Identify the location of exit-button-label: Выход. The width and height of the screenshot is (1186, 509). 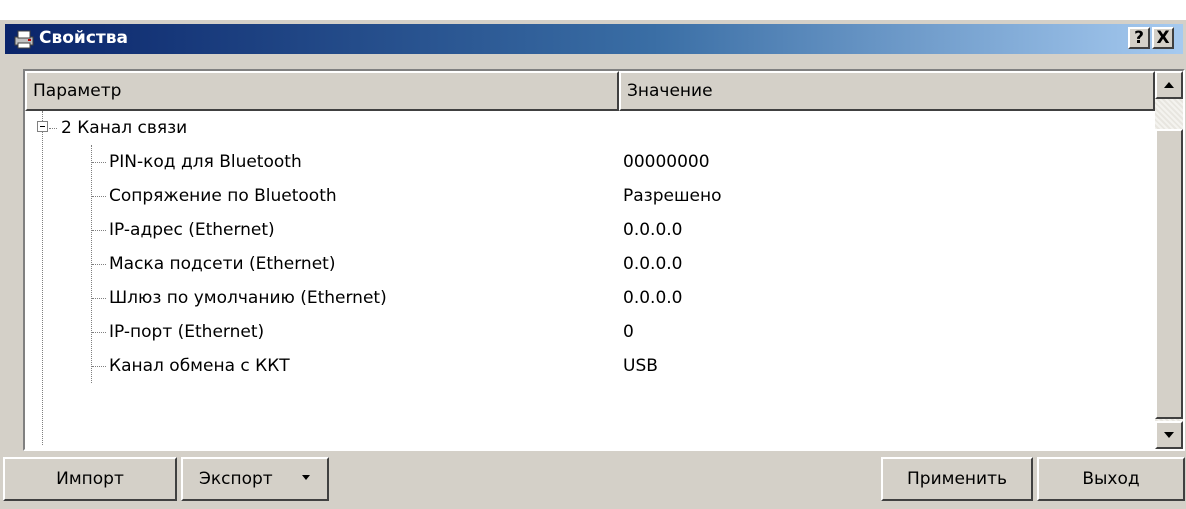
(1111, 479).